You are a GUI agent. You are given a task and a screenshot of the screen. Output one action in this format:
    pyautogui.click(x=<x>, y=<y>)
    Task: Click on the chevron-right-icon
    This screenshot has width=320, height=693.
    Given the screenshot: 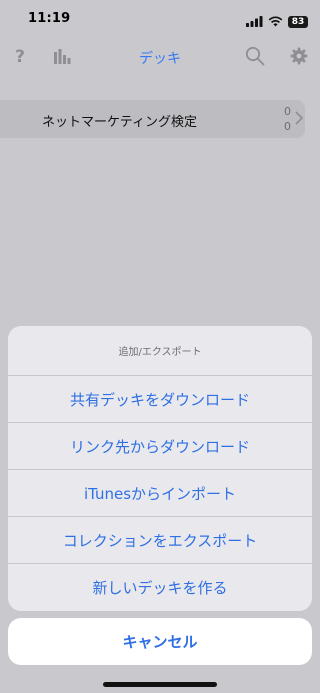 What is the action you would take?
    pyautogui.click(x=299, y=120)
    